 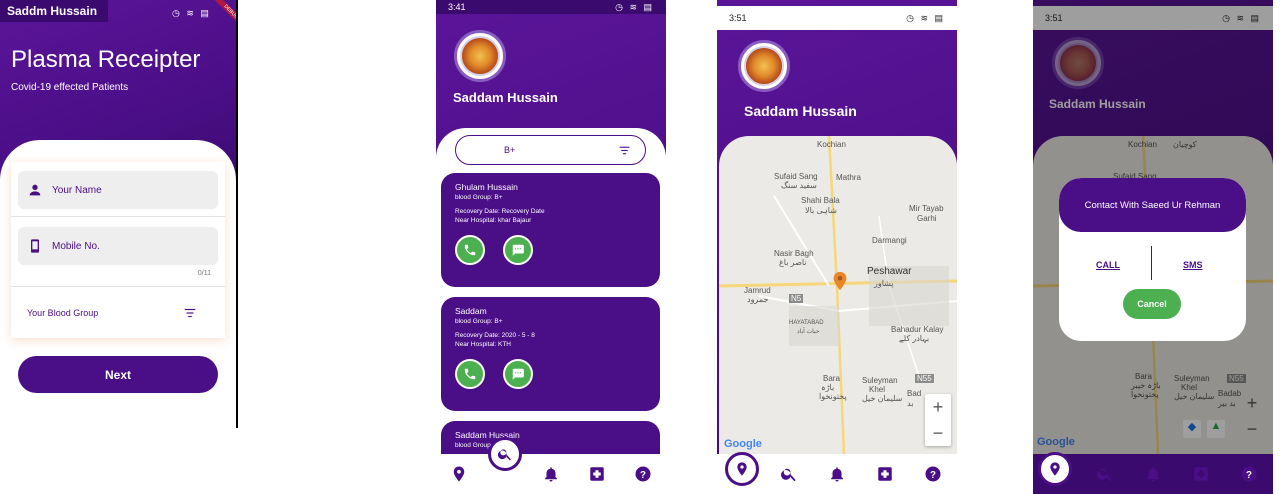 I want to click on dialog-header: Contact With Saeed Ur Rehman, so click(x=1152, y=205).